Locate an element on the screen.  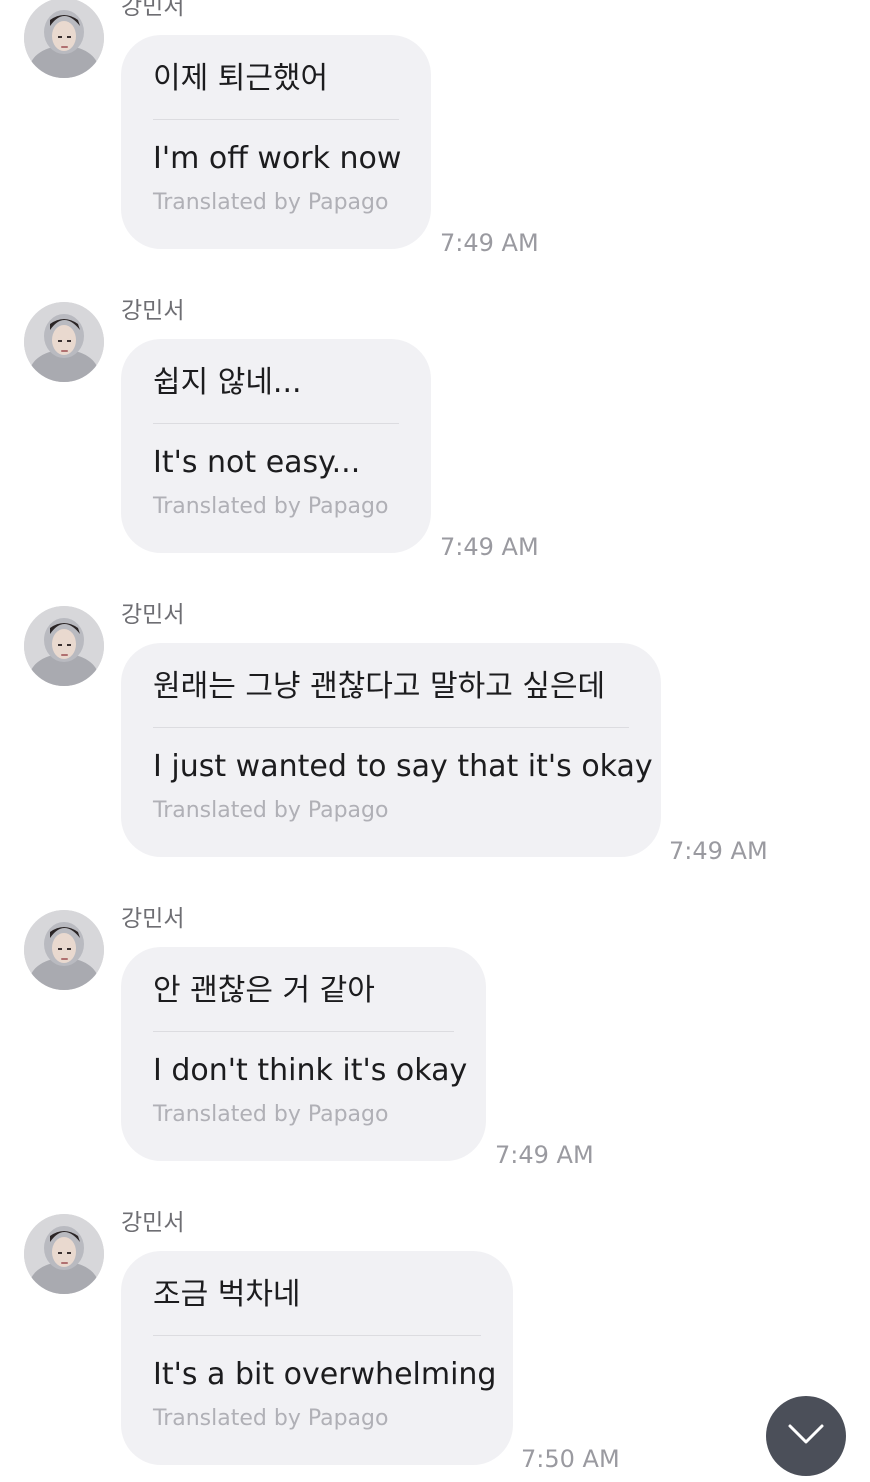
original-text: 원래는 그냥 괜찮다고 말하고 싶은데 is located at coordinates (379, 686).